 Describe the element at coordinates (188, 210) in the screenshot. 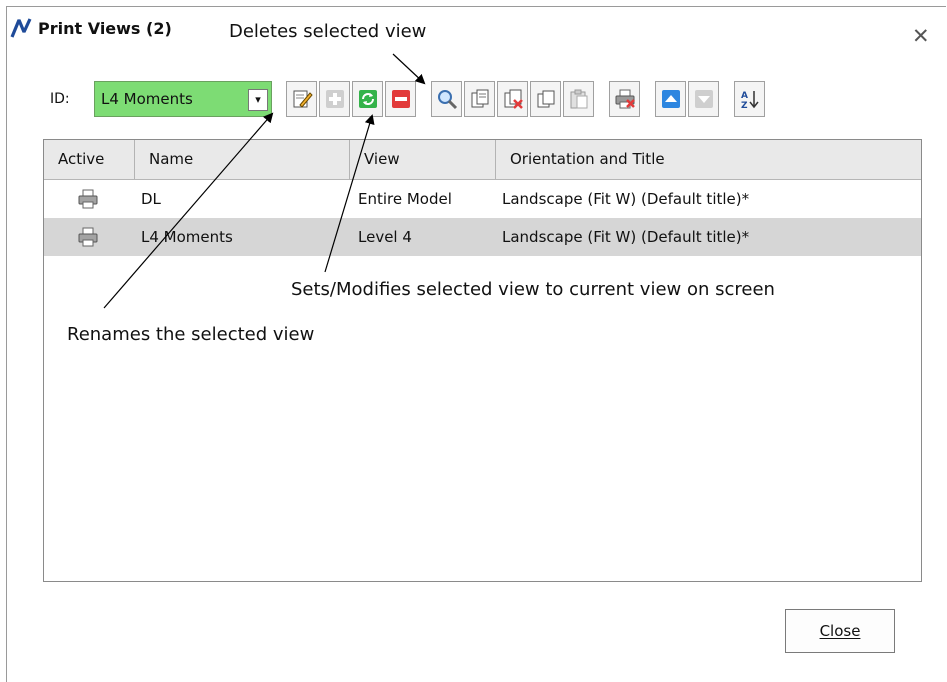

I see `arrow-rename` at that location.